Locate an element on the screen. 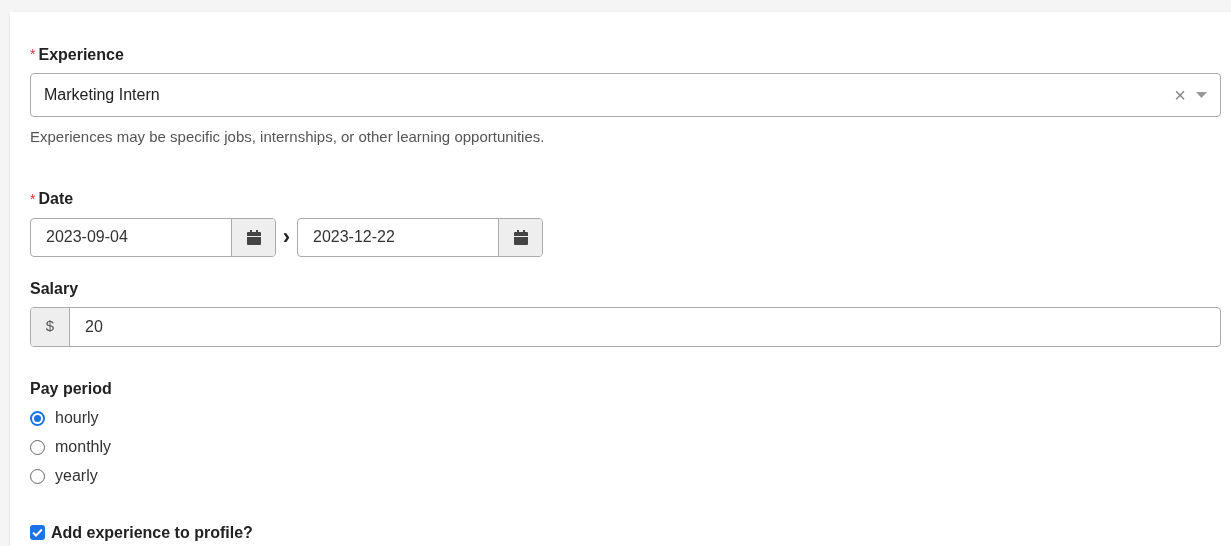 The width and height of the screenshot is (1231, 546). field-label: Pay period is located at coordinates (71, 388).